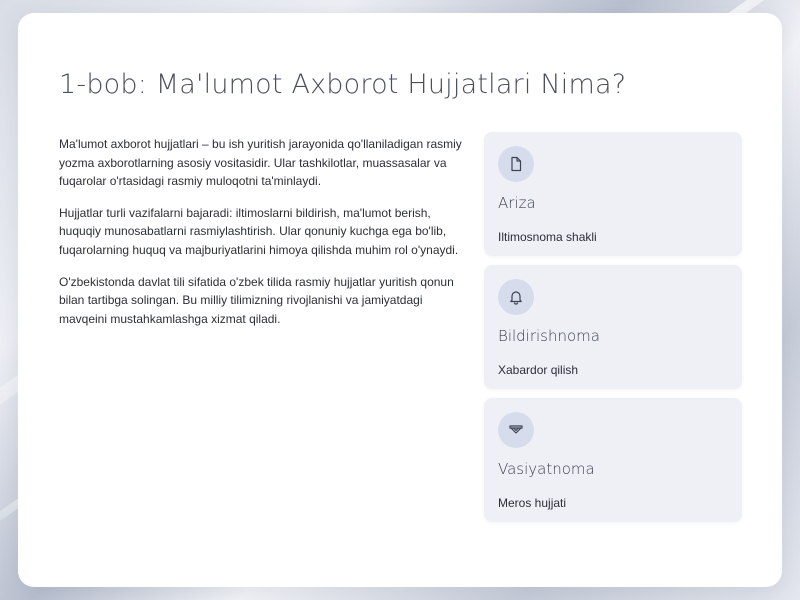 This screenshot has height=600, width=800. I want to click on document-icon, so click(516, 164).